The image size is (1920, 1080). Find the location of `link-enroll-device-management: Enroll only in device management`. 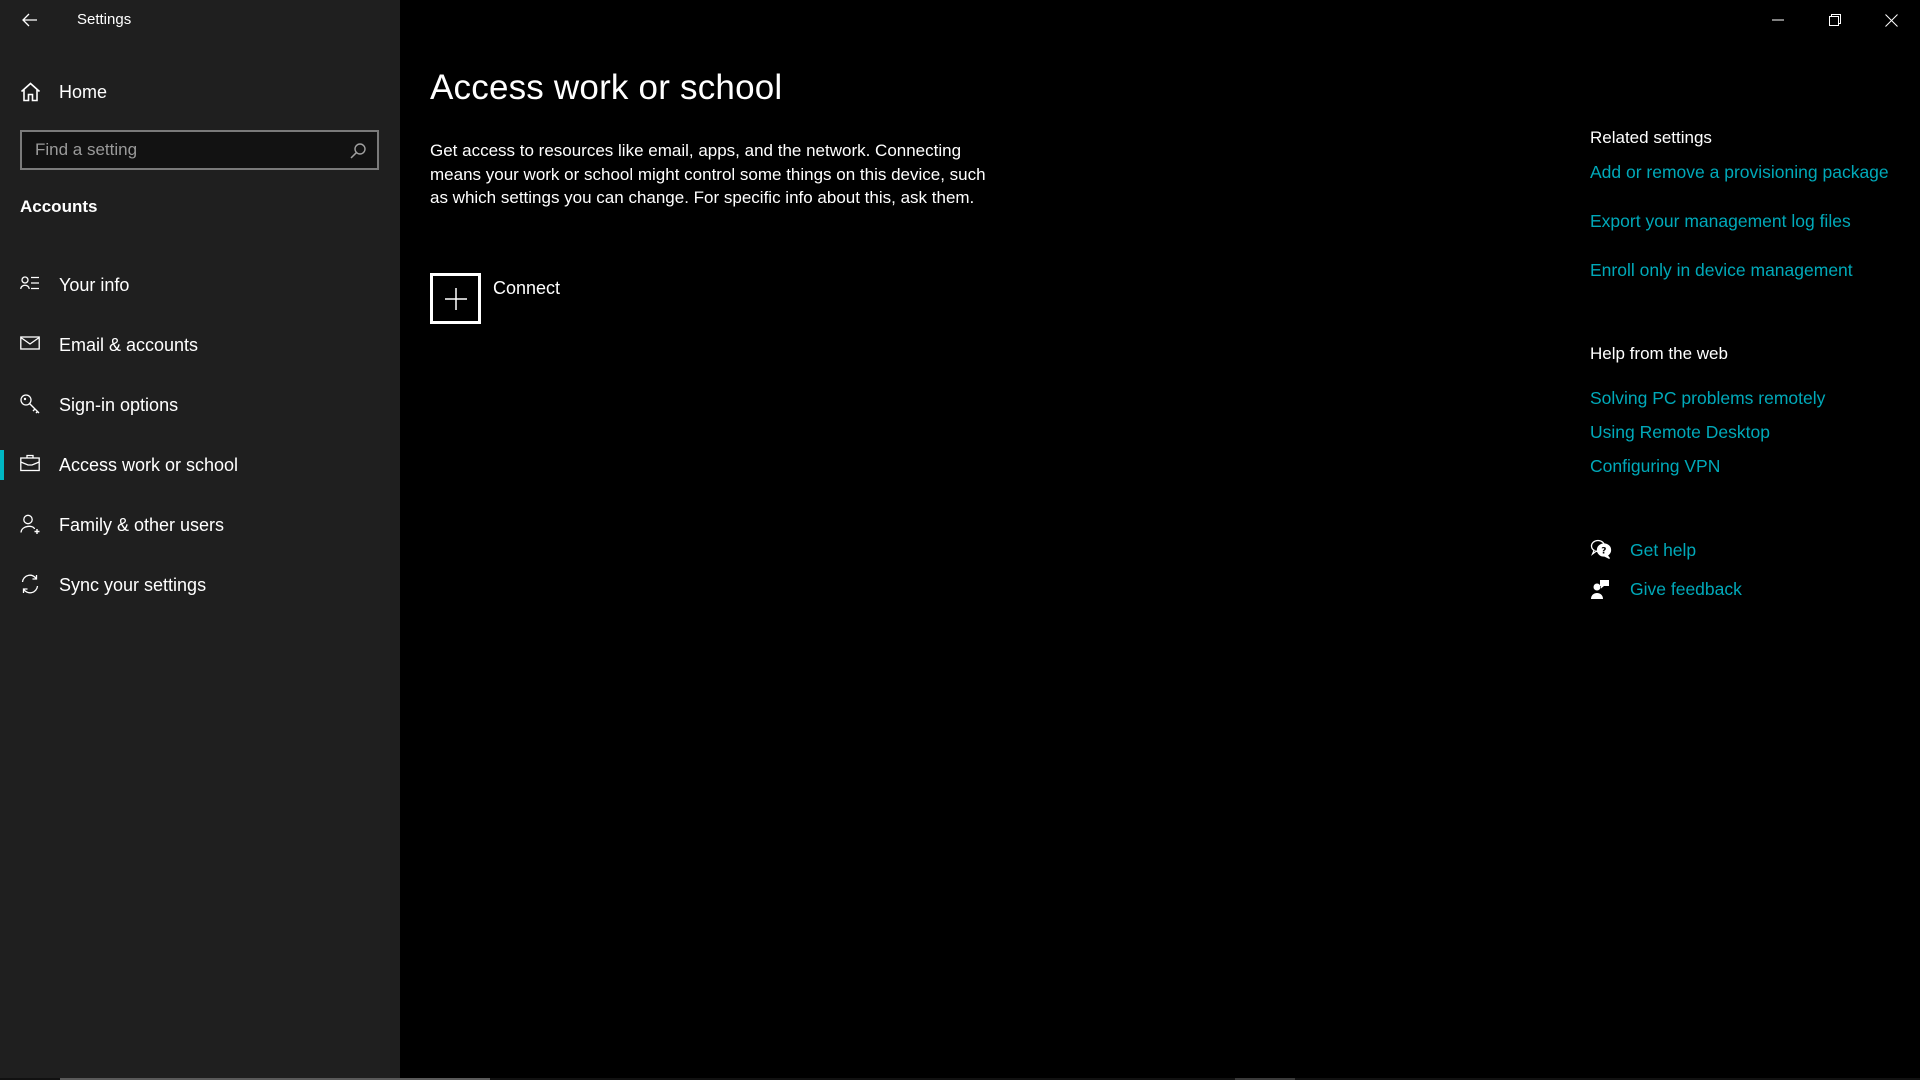

link-enroll-device-management: Enroll only in device management is located at coordinates (1721, 270).